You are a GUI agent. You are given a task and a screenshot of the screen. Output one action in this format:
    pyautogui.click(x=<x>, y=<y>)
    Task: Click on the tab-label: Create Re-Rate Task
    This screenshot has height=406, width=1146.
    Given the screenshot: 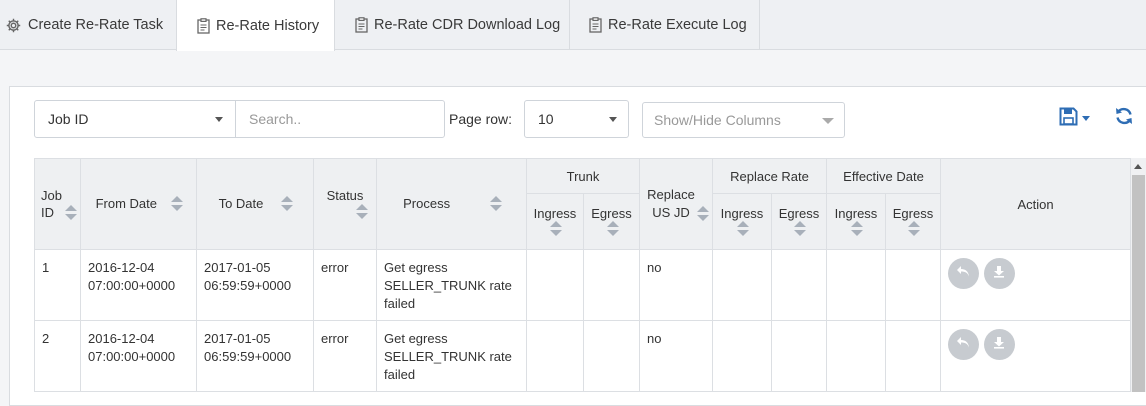 What is the action you would take?
    pyautogui.click(x=96, y=25)
    